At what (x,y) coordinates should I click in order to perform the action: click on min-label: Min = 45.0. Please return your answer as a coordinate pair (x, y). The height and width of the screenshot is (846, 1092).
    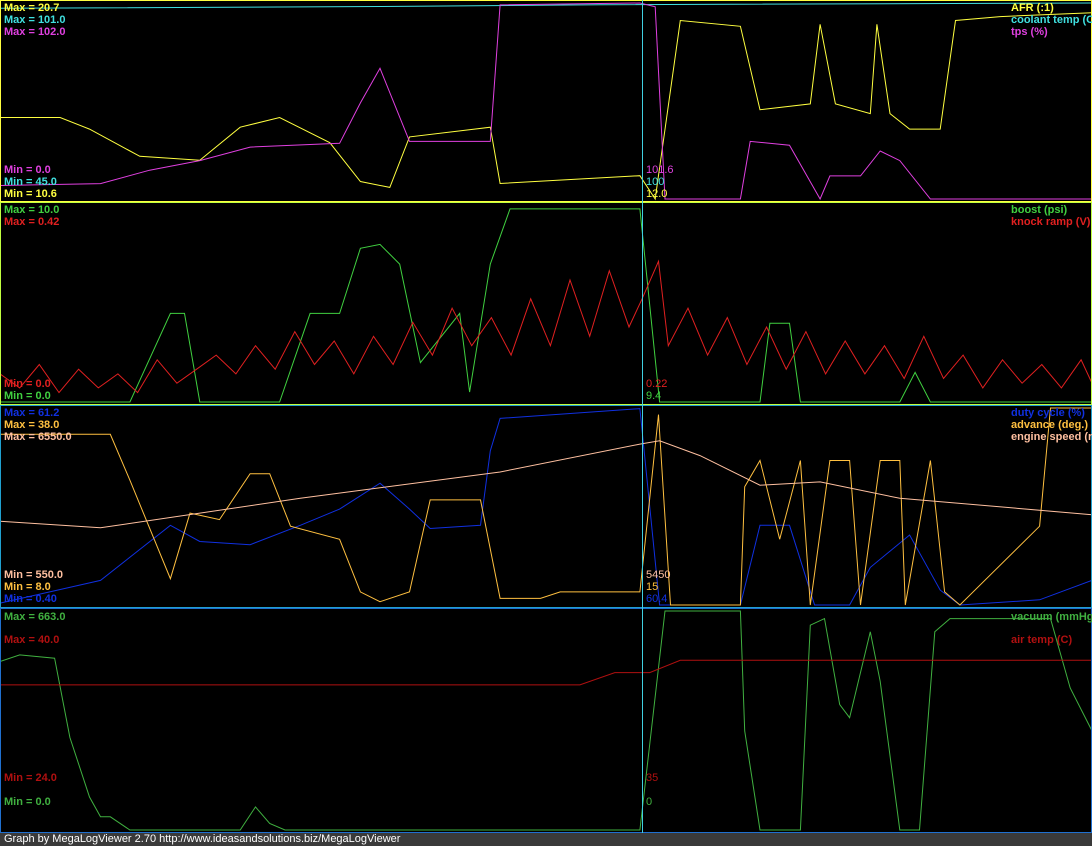
    Looking at the image, I should click on (30, 182).